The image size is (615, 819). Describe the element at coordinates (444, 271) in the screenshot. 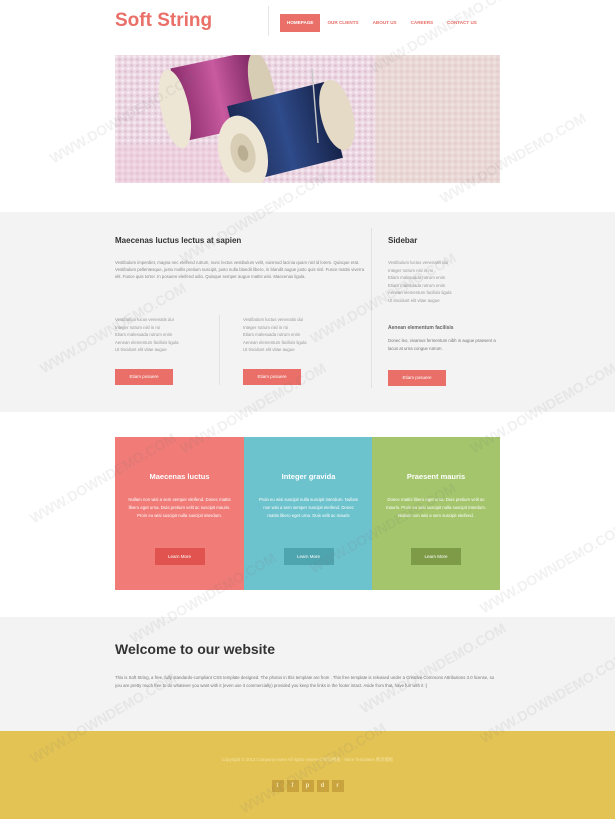

I see `sidebar-link: Integer rutrum nisl in mi` at that location.